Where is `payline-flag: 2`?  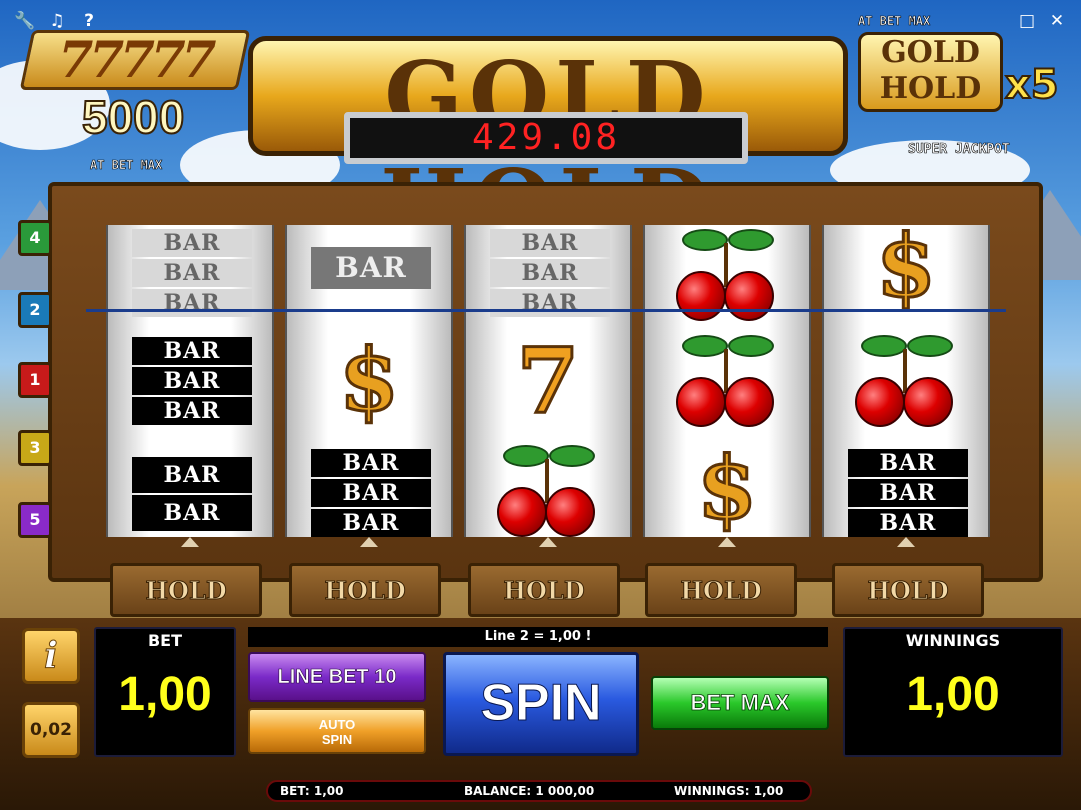
payline-flag: 2 is located at coordinates (35, 310).